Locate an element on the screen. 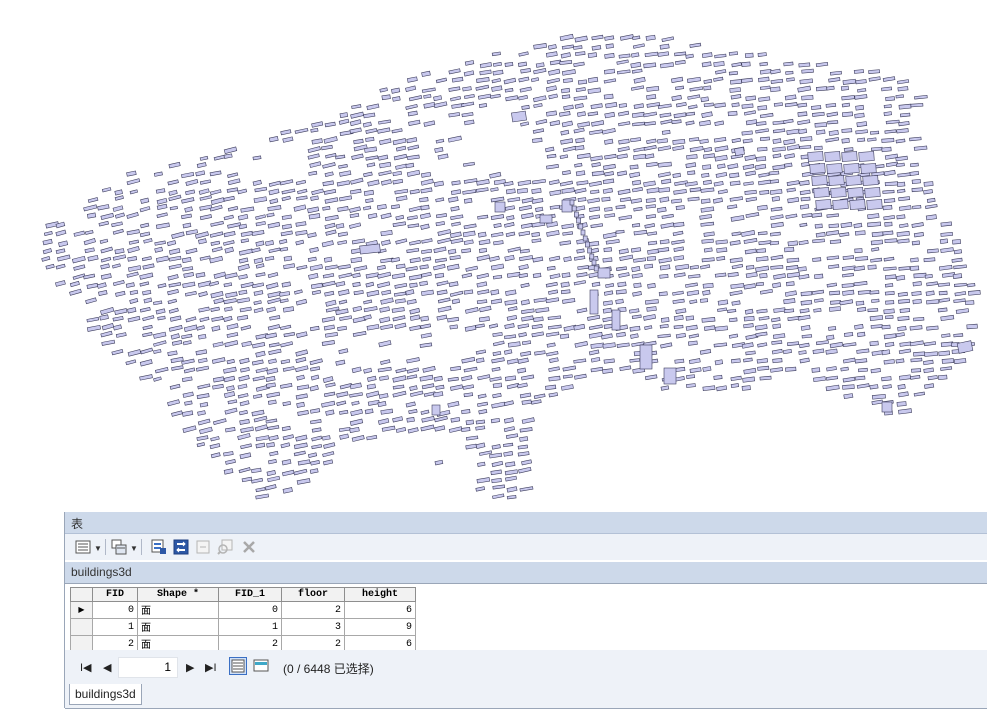  cell-height: 6 is located at coordinates (380, 610).